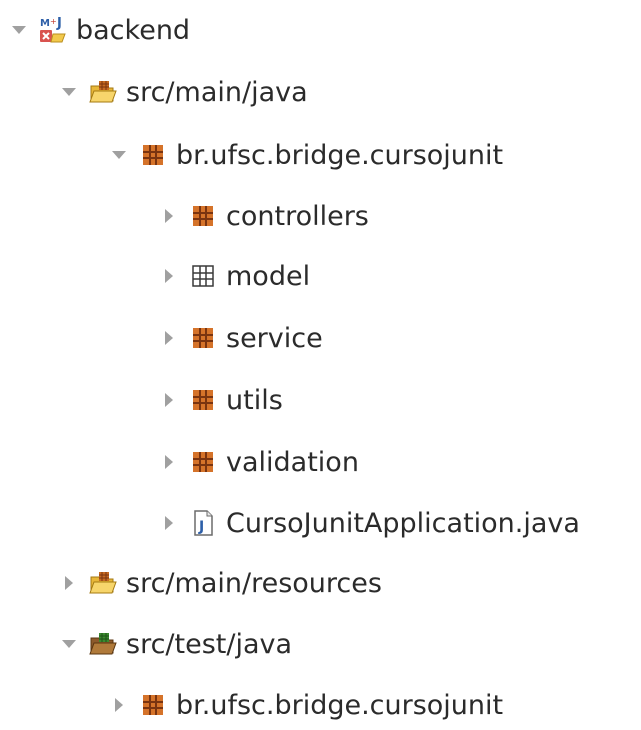 The image size is (641, 730). What do you see at coordinates (45, 23) in the screenshot?
I see `svg-text: M` at bounding box center [45, 23].